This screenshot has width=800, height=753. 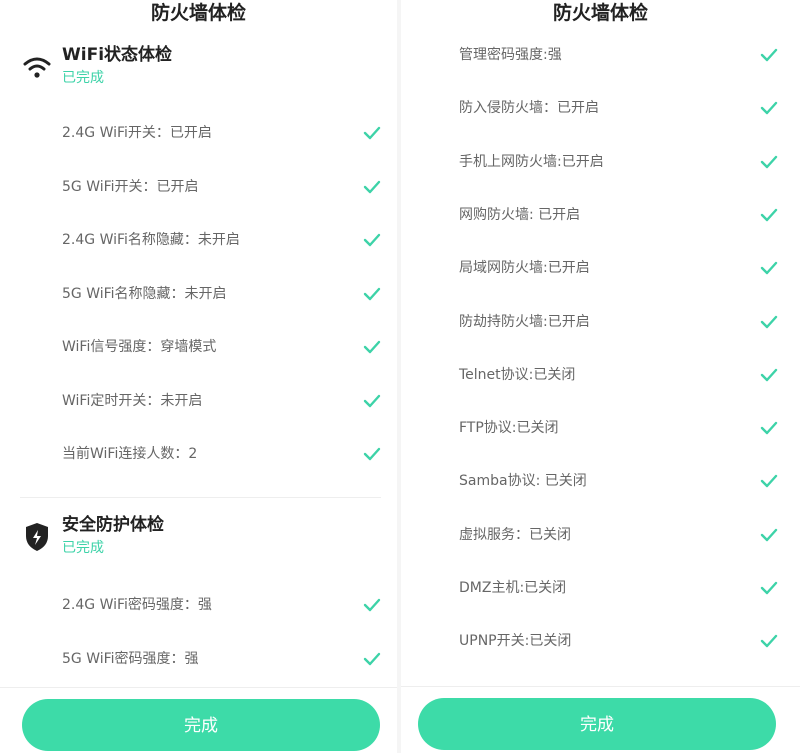 I want to click on wifi-icon, so click(x=37, y=67).